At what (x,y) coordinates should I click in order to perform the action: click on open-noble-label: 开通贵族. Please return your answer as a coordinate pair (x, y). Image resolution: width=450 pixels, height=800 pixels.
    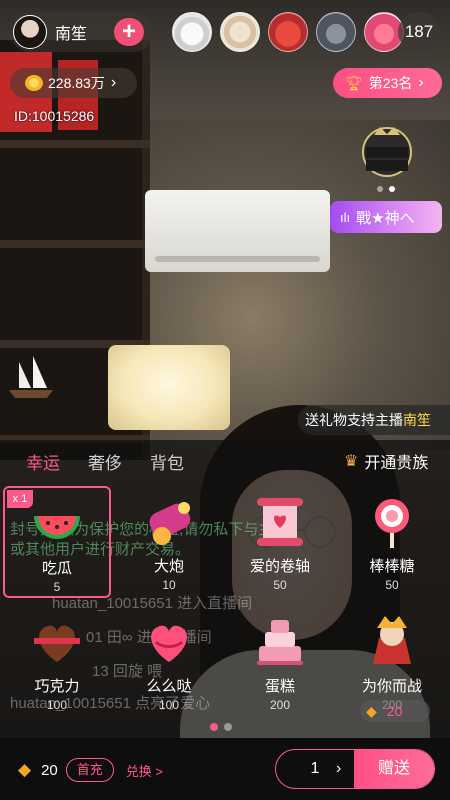
    Looking at the image, I should click on (396, 463).